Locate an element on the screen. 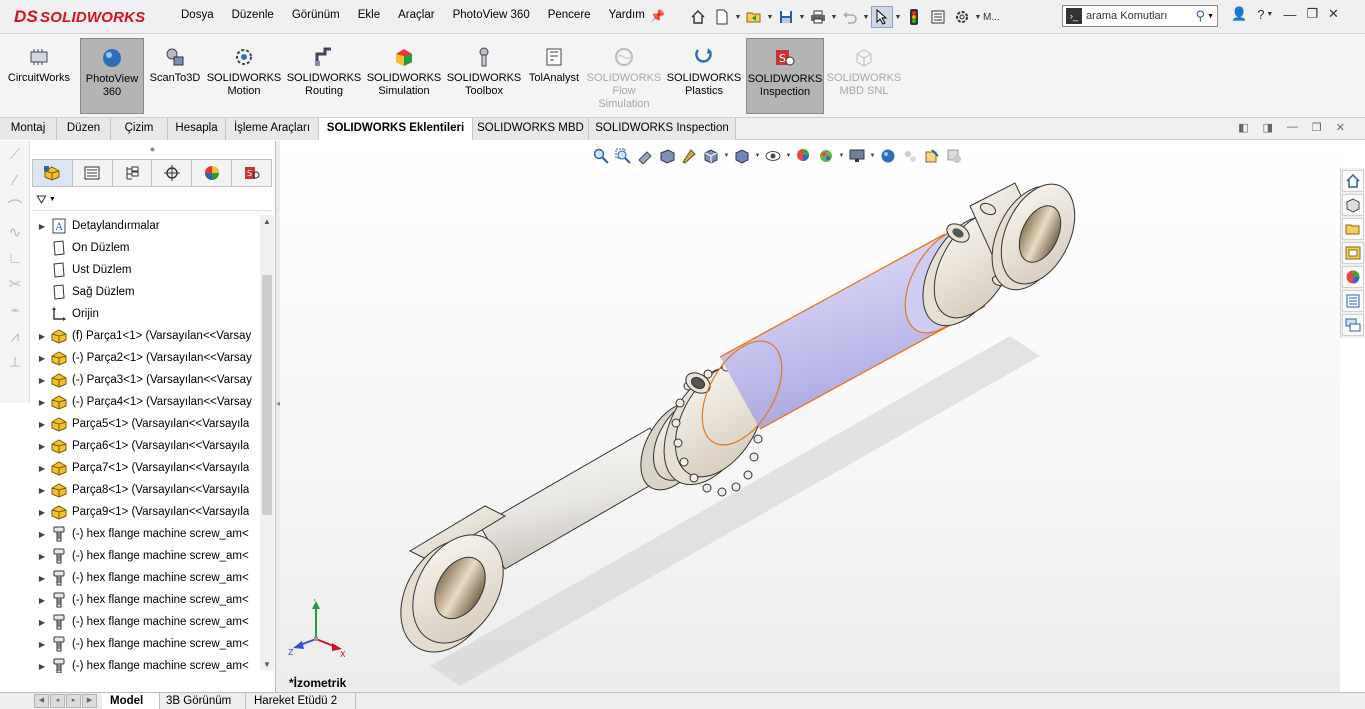 This screenshot has height=709, width=1365. doc-minimize-icon: — is located at coordinates (1292, 127).